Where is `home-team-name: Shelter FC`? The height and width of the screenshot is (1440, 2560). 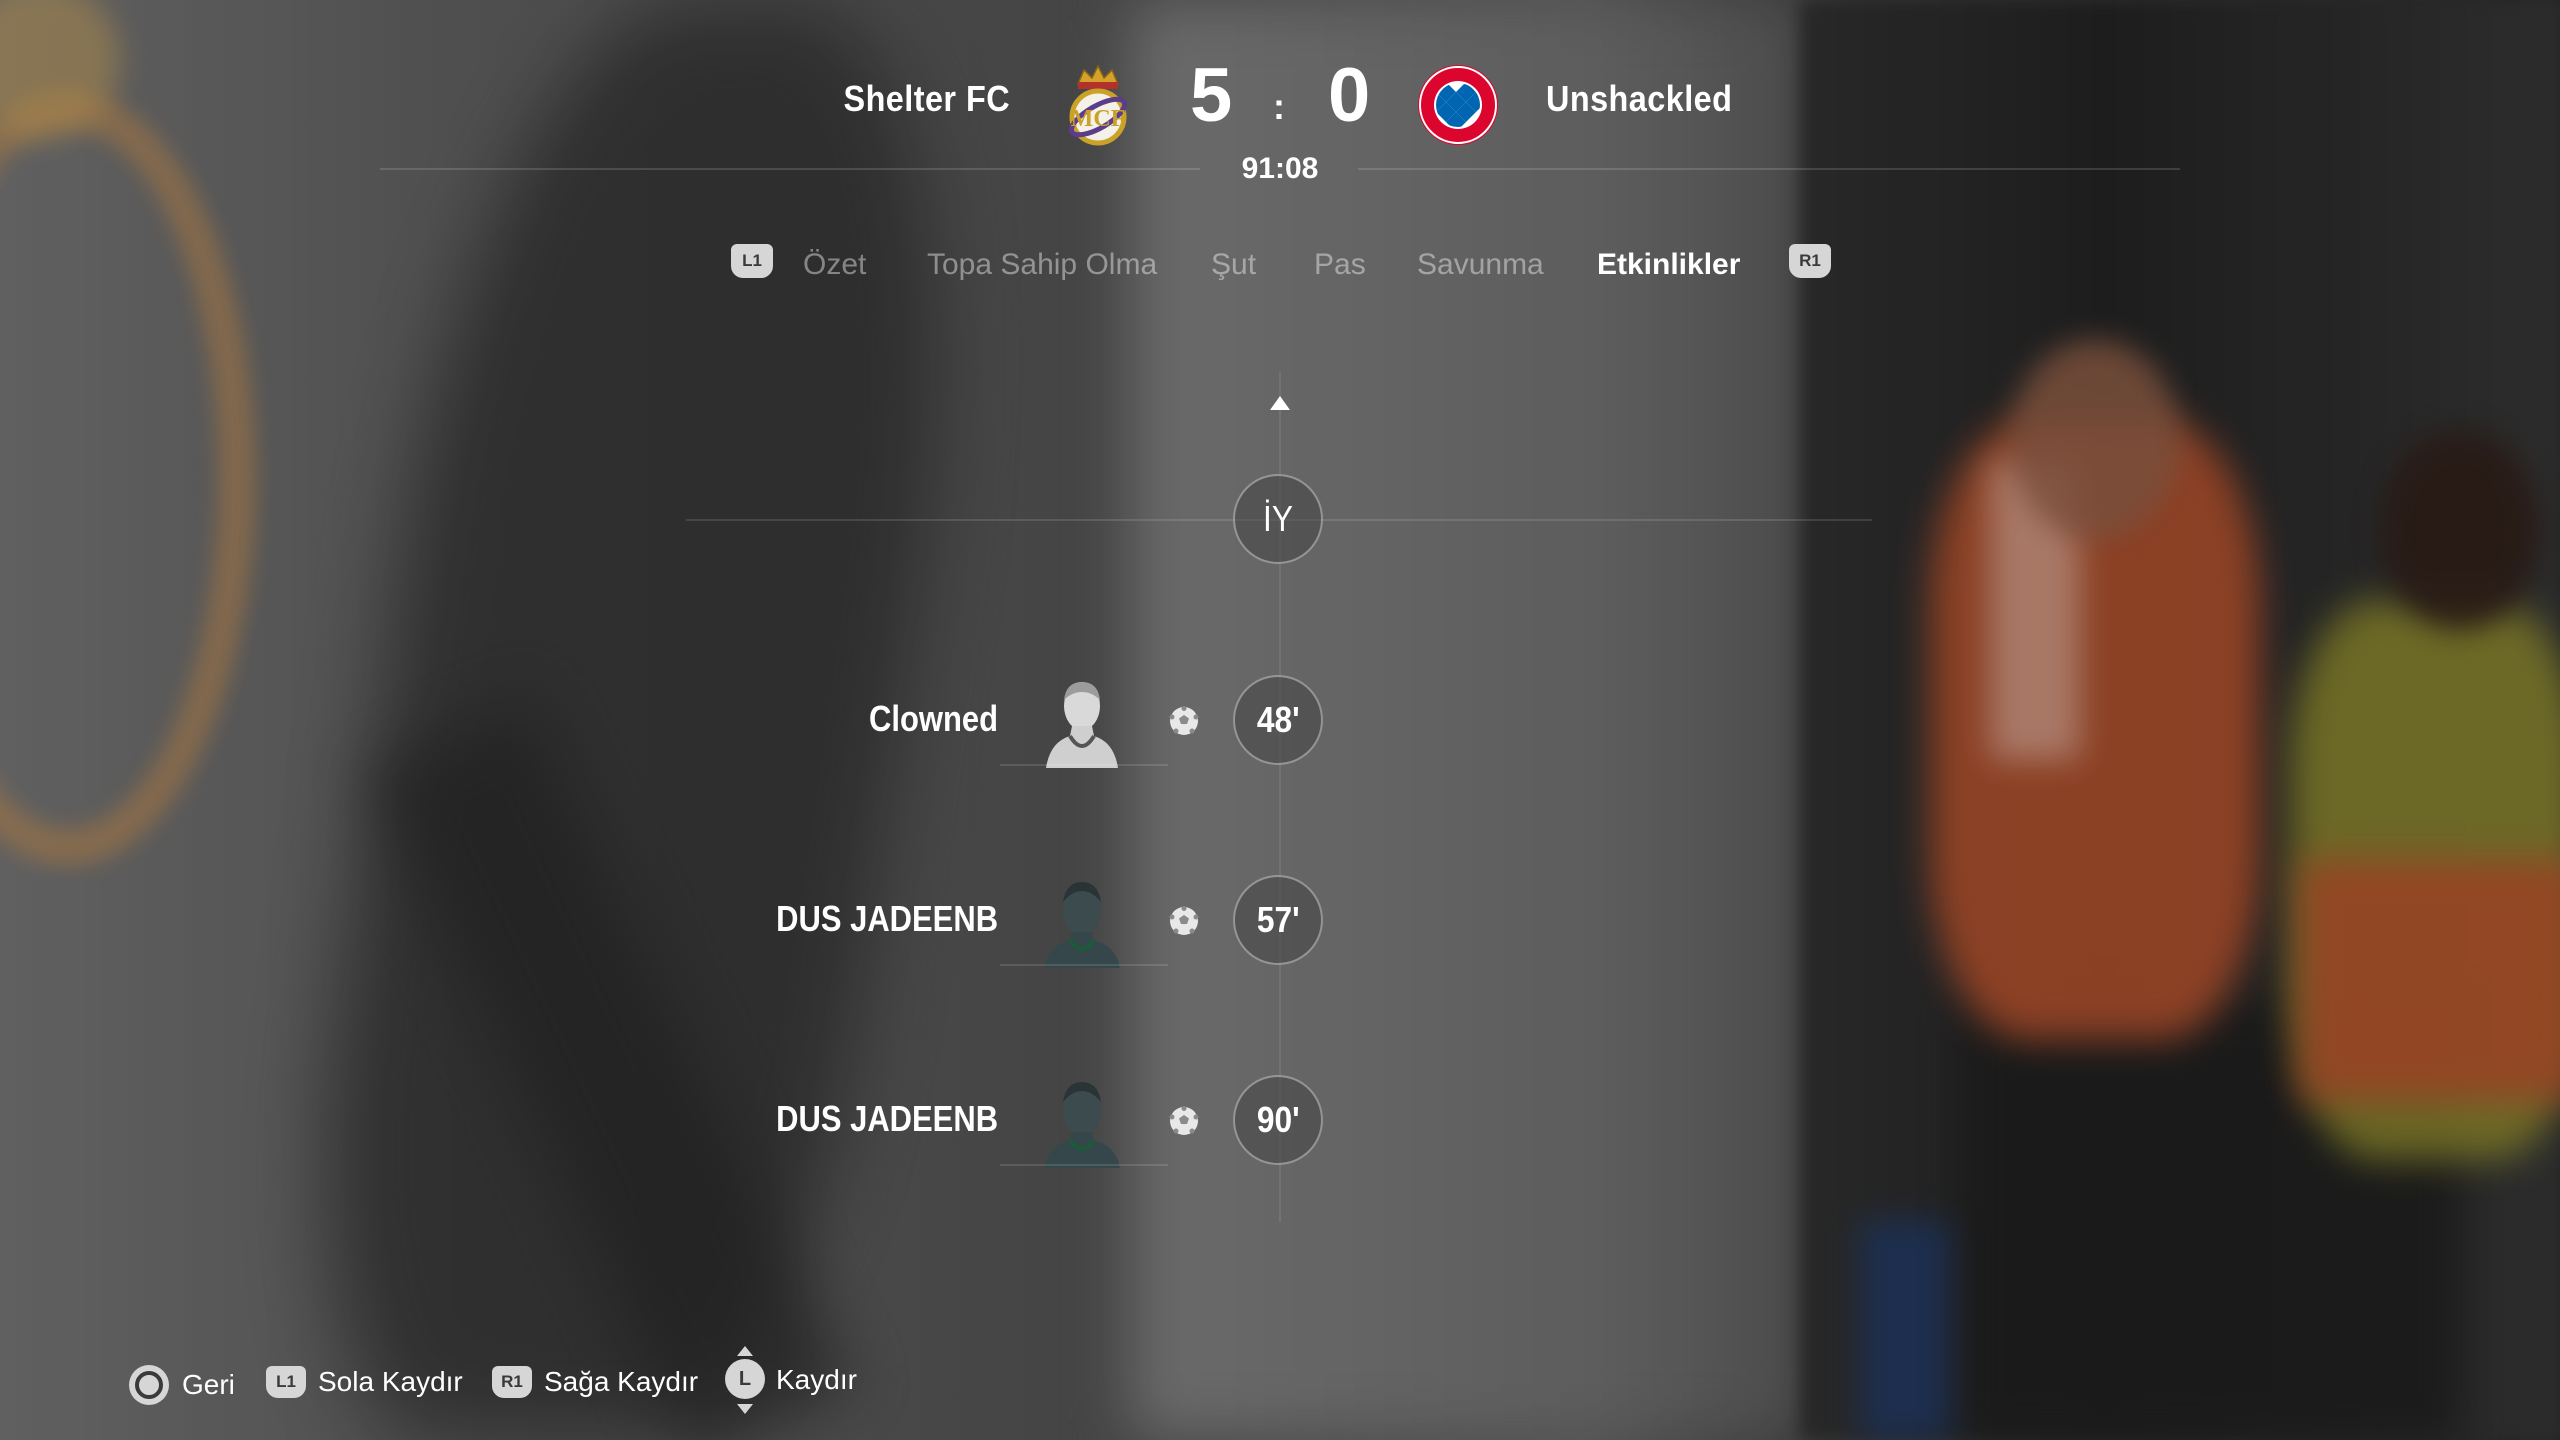 home-team-name: Shelter FC is located at coordinates (926, 98).